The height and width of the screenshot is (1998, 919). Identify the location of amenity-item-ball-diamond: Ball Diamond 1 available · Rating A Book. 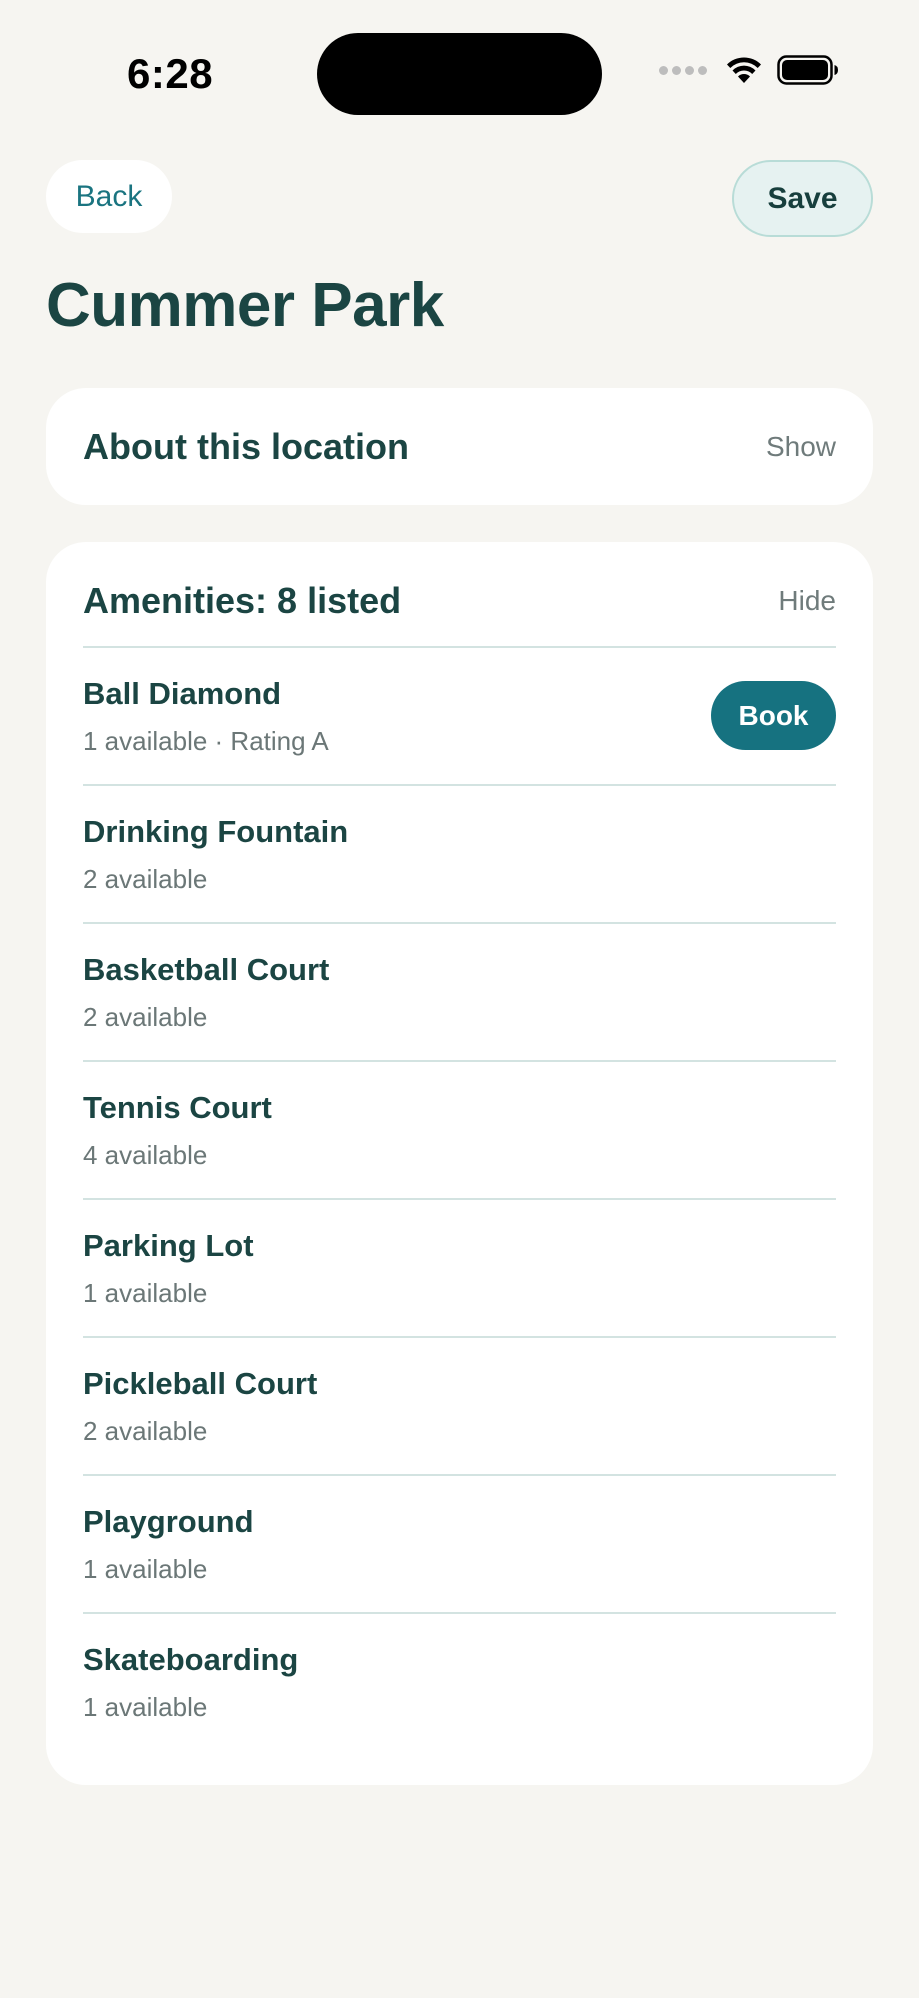
(459, 715).